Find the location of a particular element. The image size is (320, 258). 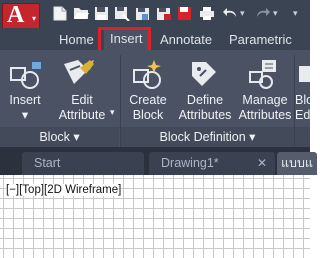

insert-button: Insert ▾ is located at coordinates (25, 108).